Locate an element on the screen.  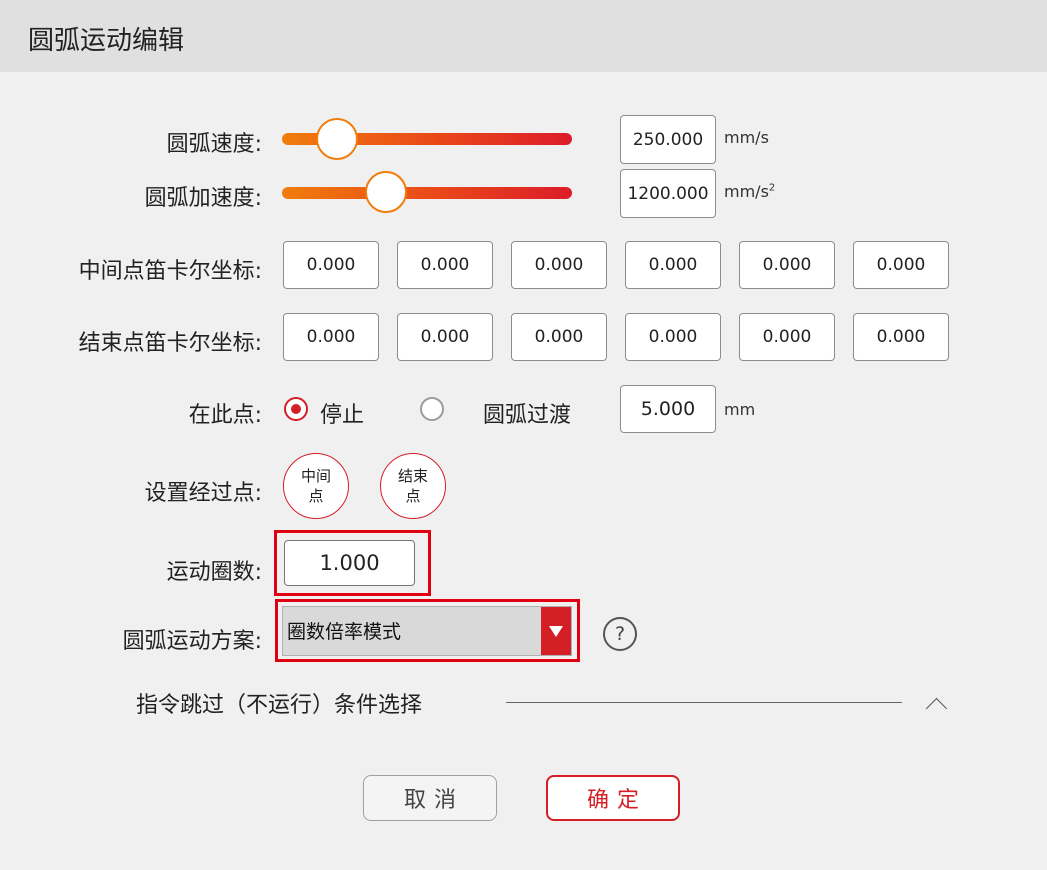
arc-accel-label: 圆弧加速度: is located at coordinates (203, 198).